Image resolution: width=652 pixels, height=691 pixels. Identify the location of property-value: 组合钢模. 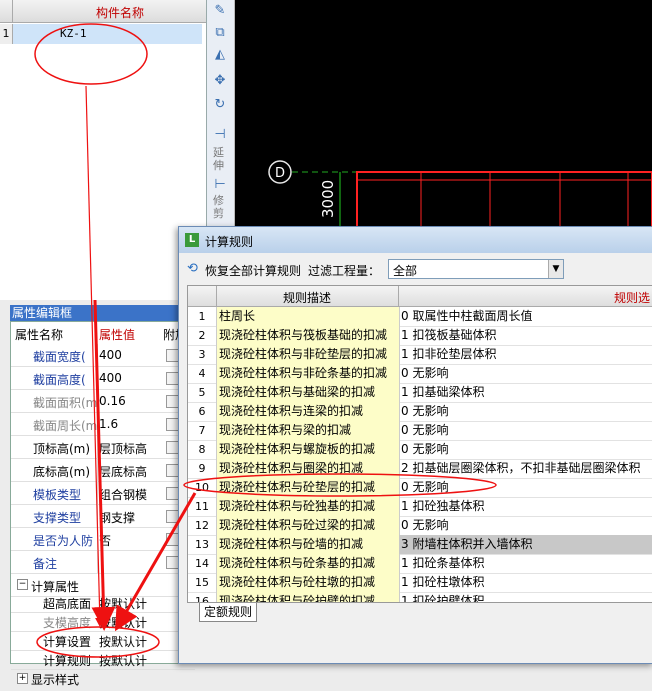
(132, 494).